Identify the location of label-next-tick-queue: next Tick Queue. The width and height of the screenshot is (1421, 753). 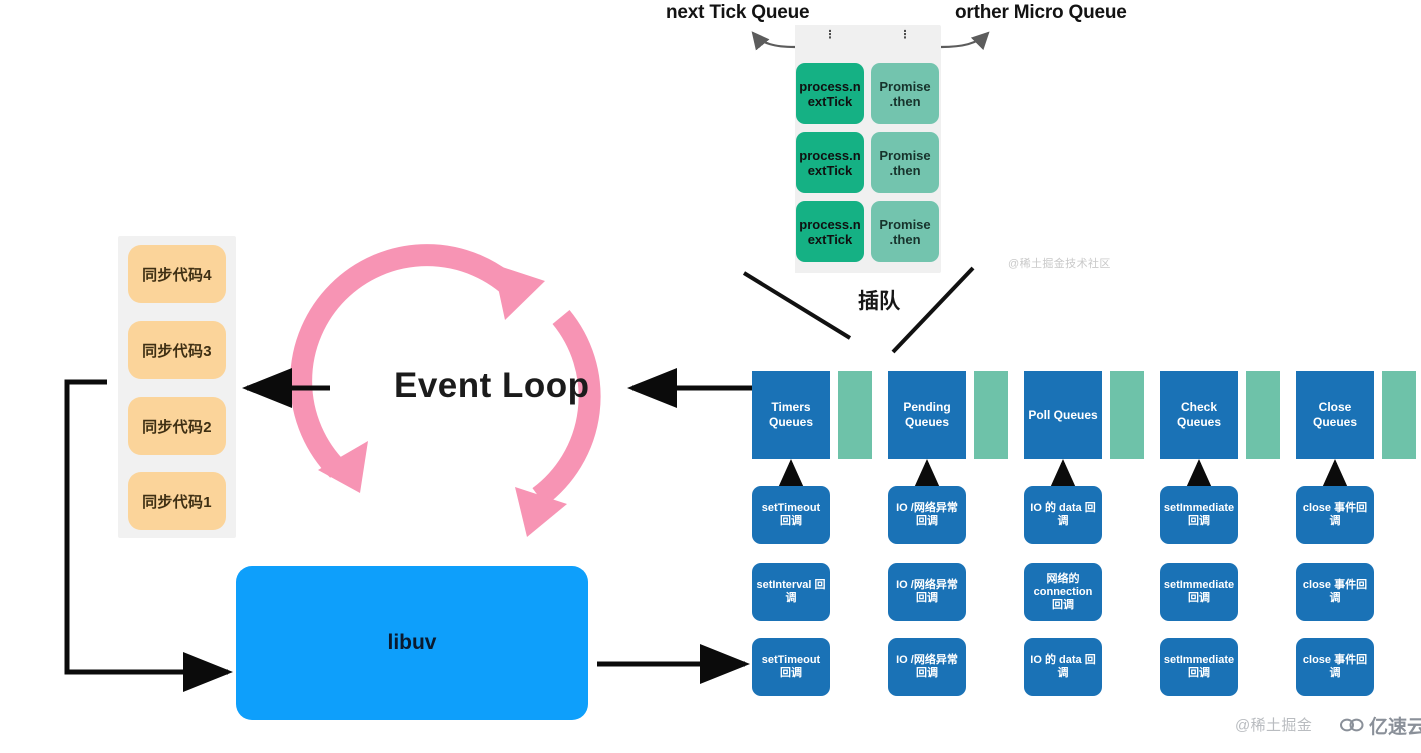
(738, 12).